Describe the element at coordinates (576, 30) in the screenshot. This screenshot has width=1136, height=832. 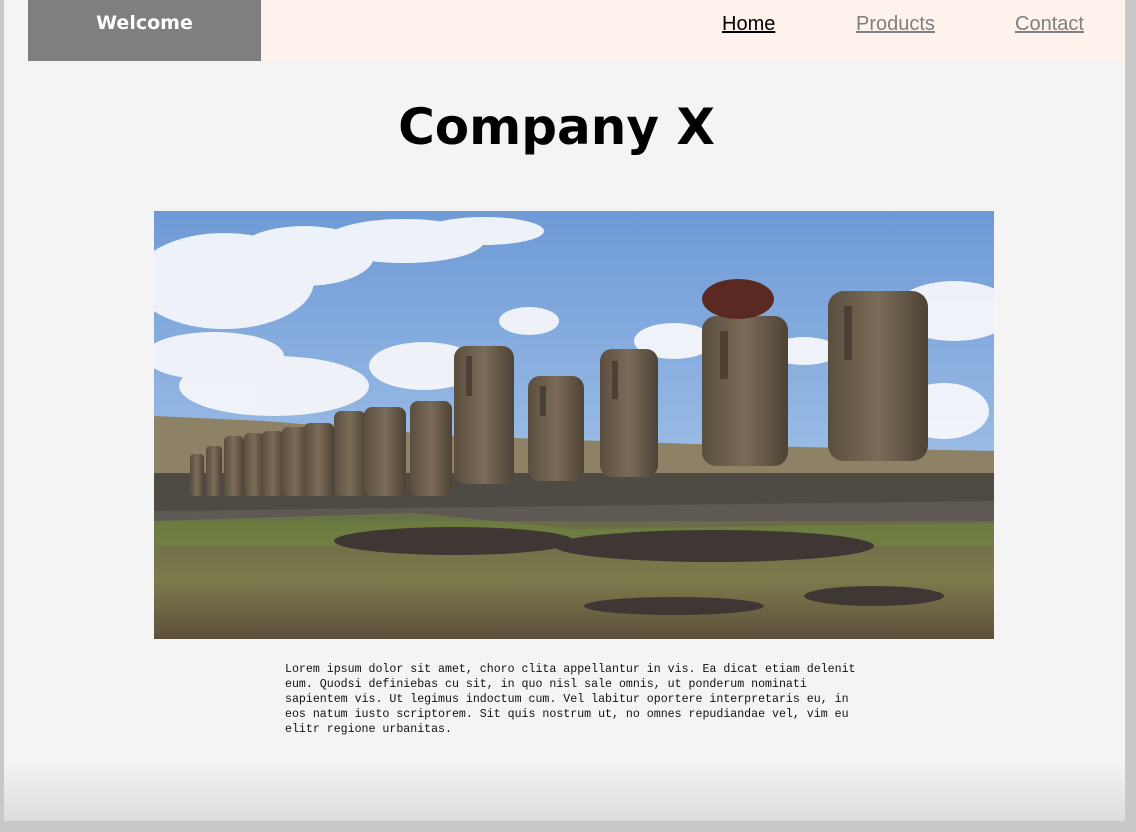
I see `navbar: Welcome Home Products Contact` at that location.